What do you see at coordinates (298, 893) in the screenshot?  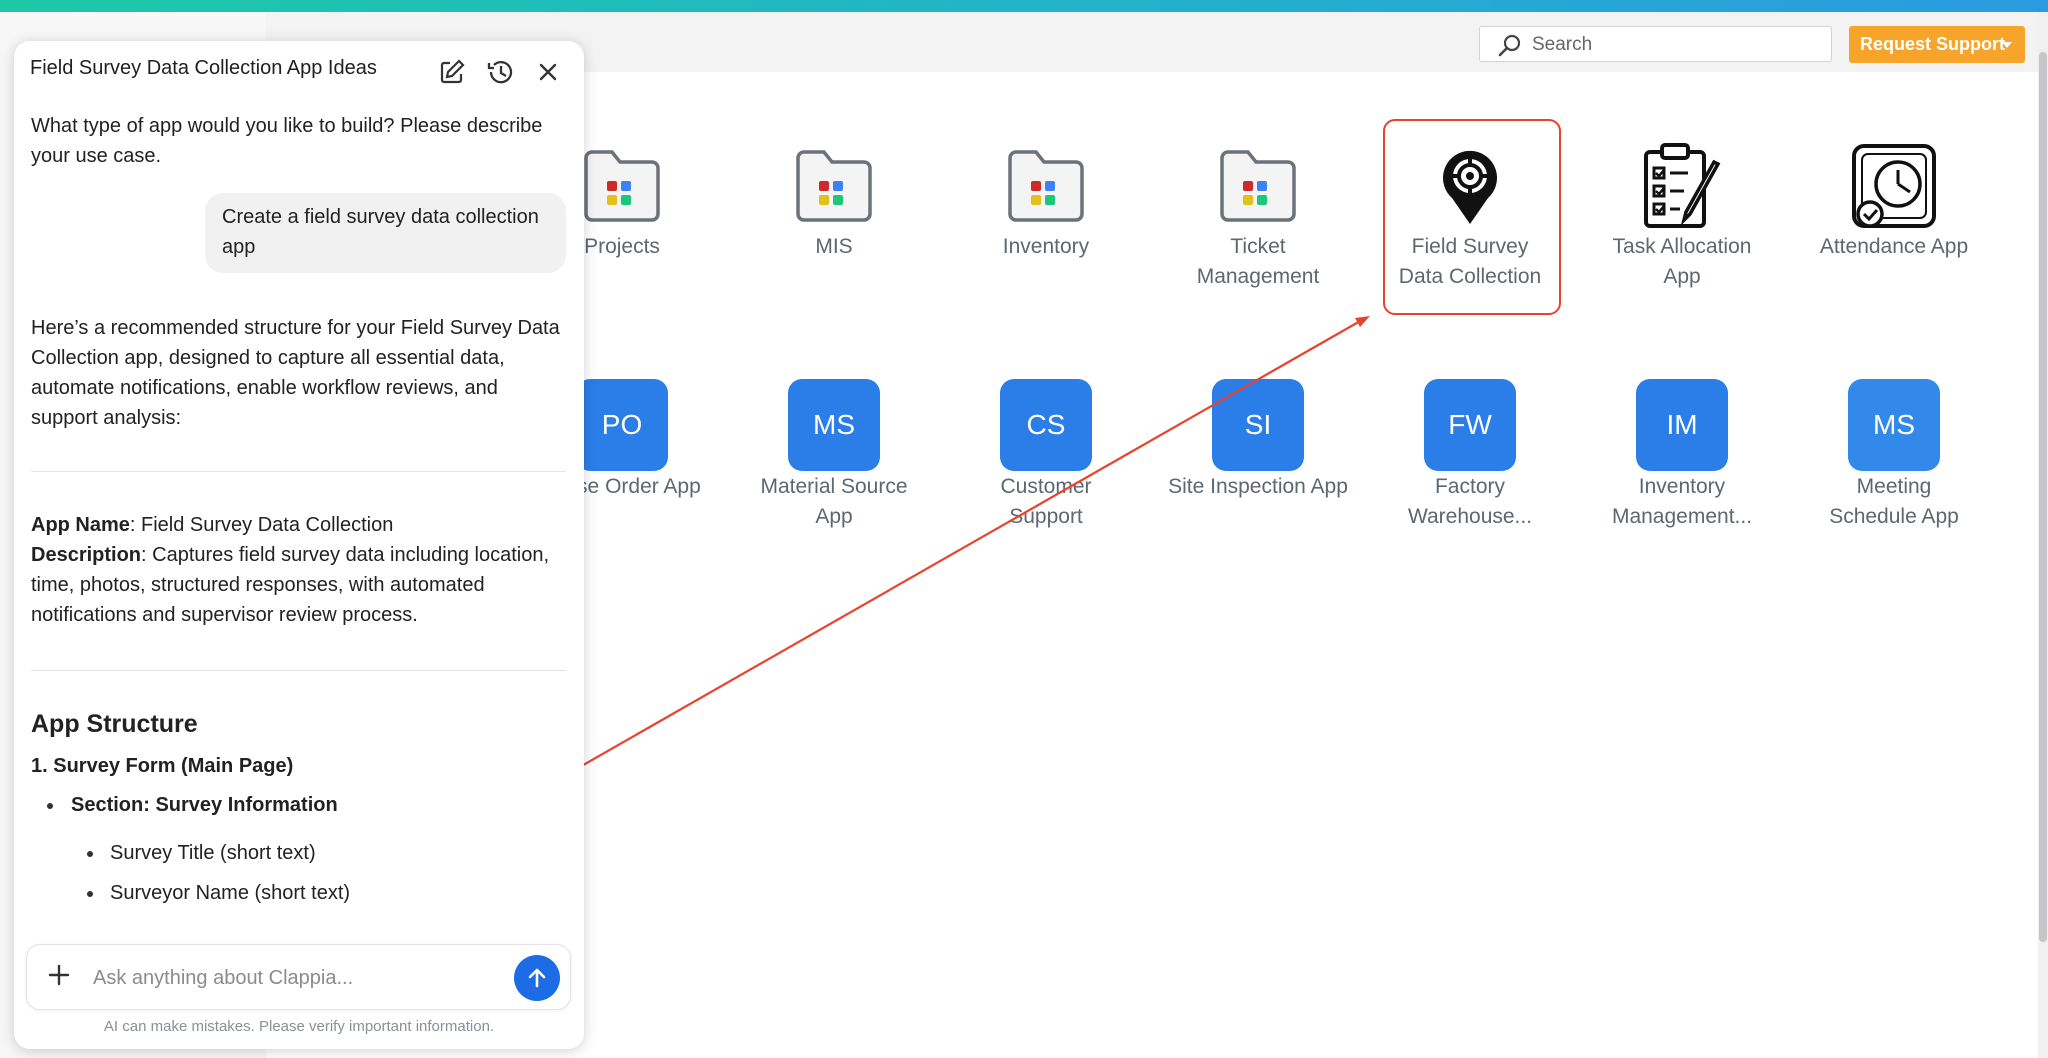 I see `list-item: Surveyor Name (short text)` at bounding box center [298, 893].